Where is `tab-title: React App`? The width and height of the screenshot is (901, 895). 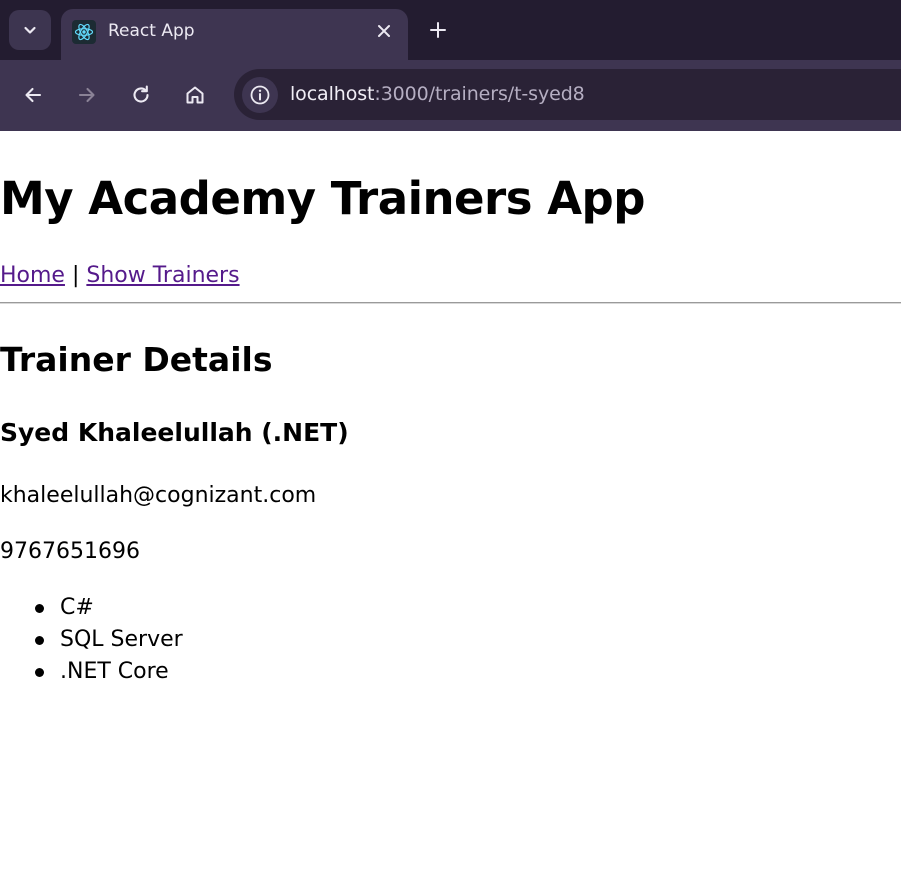 tab-title: React App is located at coordinates (151, 31).